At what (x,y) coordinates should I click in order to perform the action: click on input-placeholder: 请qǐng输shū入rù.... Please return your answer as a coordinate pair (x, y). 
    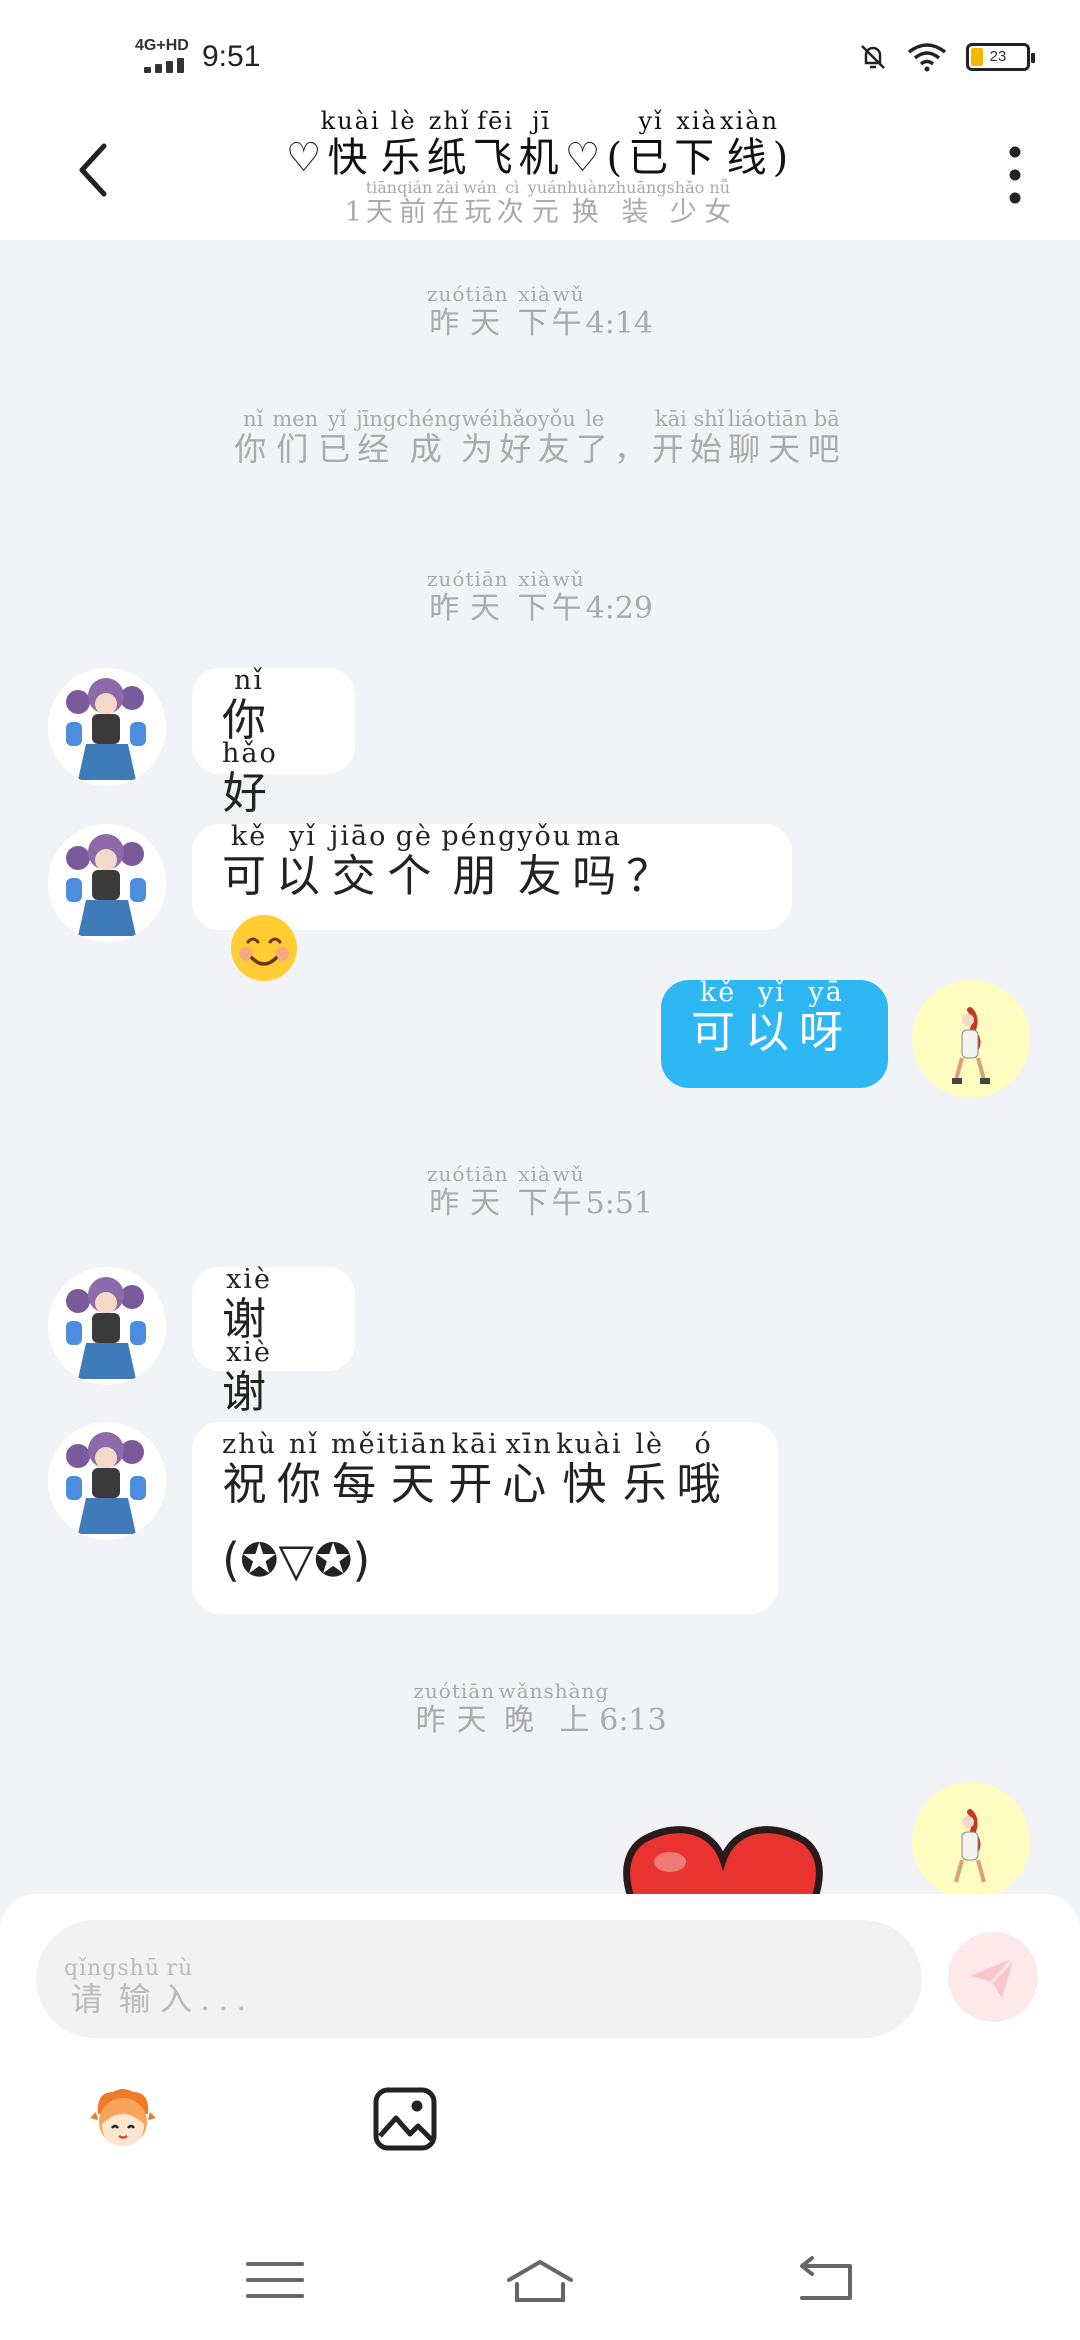
    Looking at the image, I should click on (159, 1987).